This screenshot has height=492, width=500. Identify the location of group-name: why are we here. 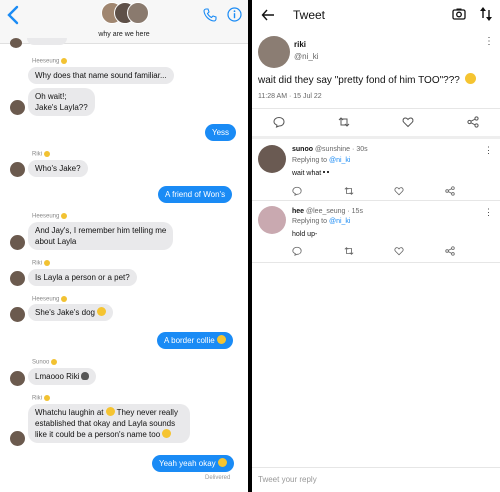
(124, 34).